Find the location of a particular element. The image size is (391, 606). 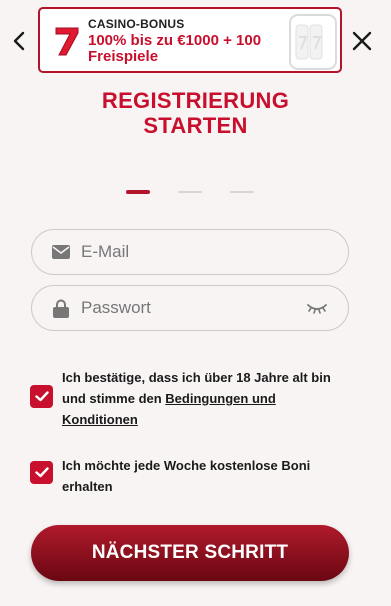

email-input is located at coordinates (214, 252).